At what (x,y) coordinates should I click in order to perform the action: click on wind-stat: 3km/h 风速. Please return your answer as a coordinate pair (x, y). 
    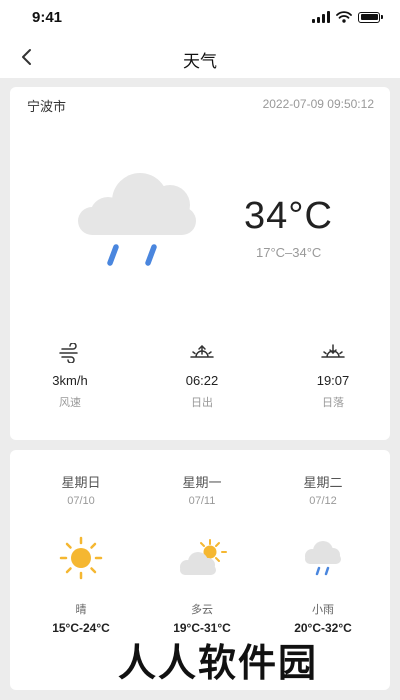
    Looking at the image, I should click on (70, 376).